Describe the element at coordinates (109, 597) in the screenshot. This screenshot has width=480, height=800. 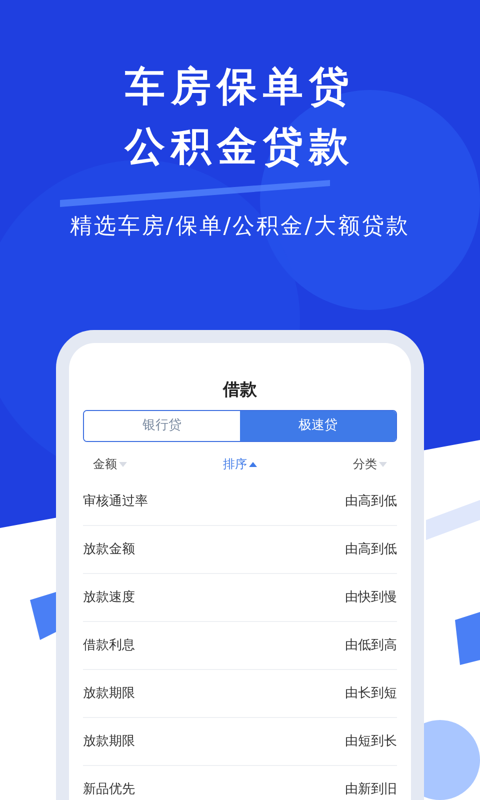
I see `option-label: 放款速度` at that location.